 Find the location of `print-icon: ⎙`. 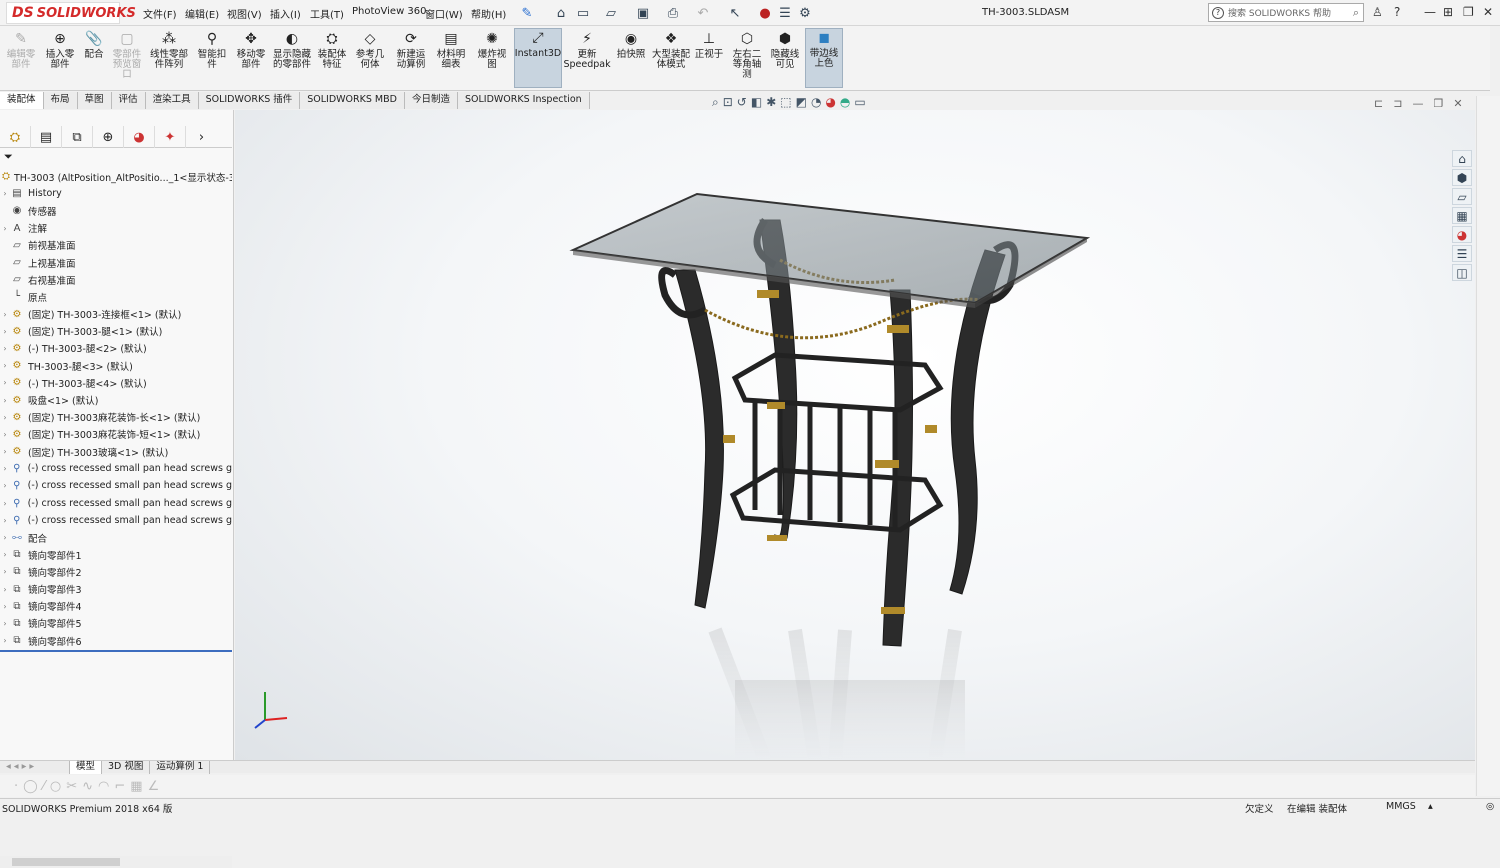

print-icon: ⎙ is located at coordinates (673, 13).